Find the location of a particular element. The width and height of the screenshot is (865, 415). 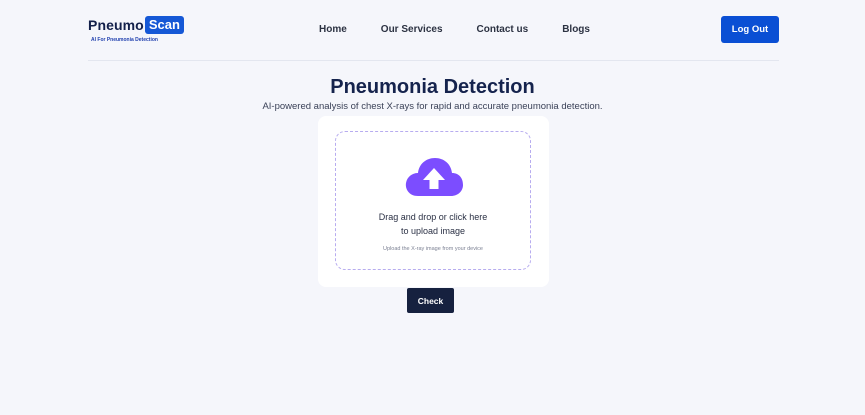

upload-hint: Upload the X-ray image from your device is located at coordinates (433, 249).